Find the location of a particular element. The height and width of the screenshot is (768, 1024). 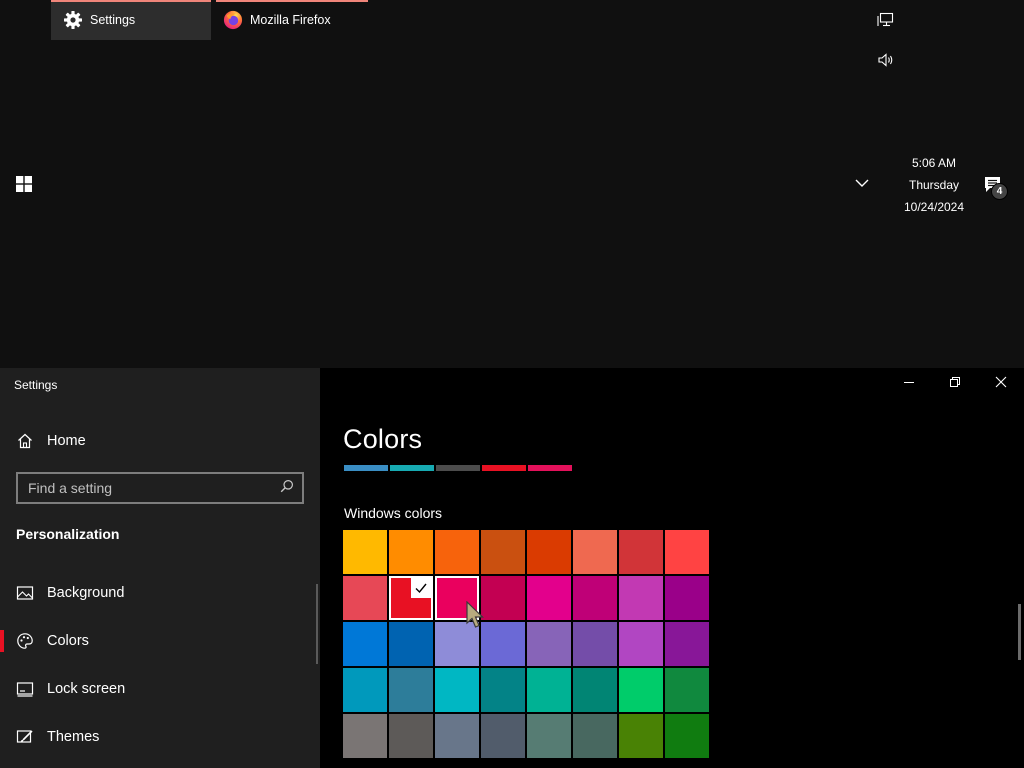

sidebar-scrollbar is located at coordinates (317, 624).